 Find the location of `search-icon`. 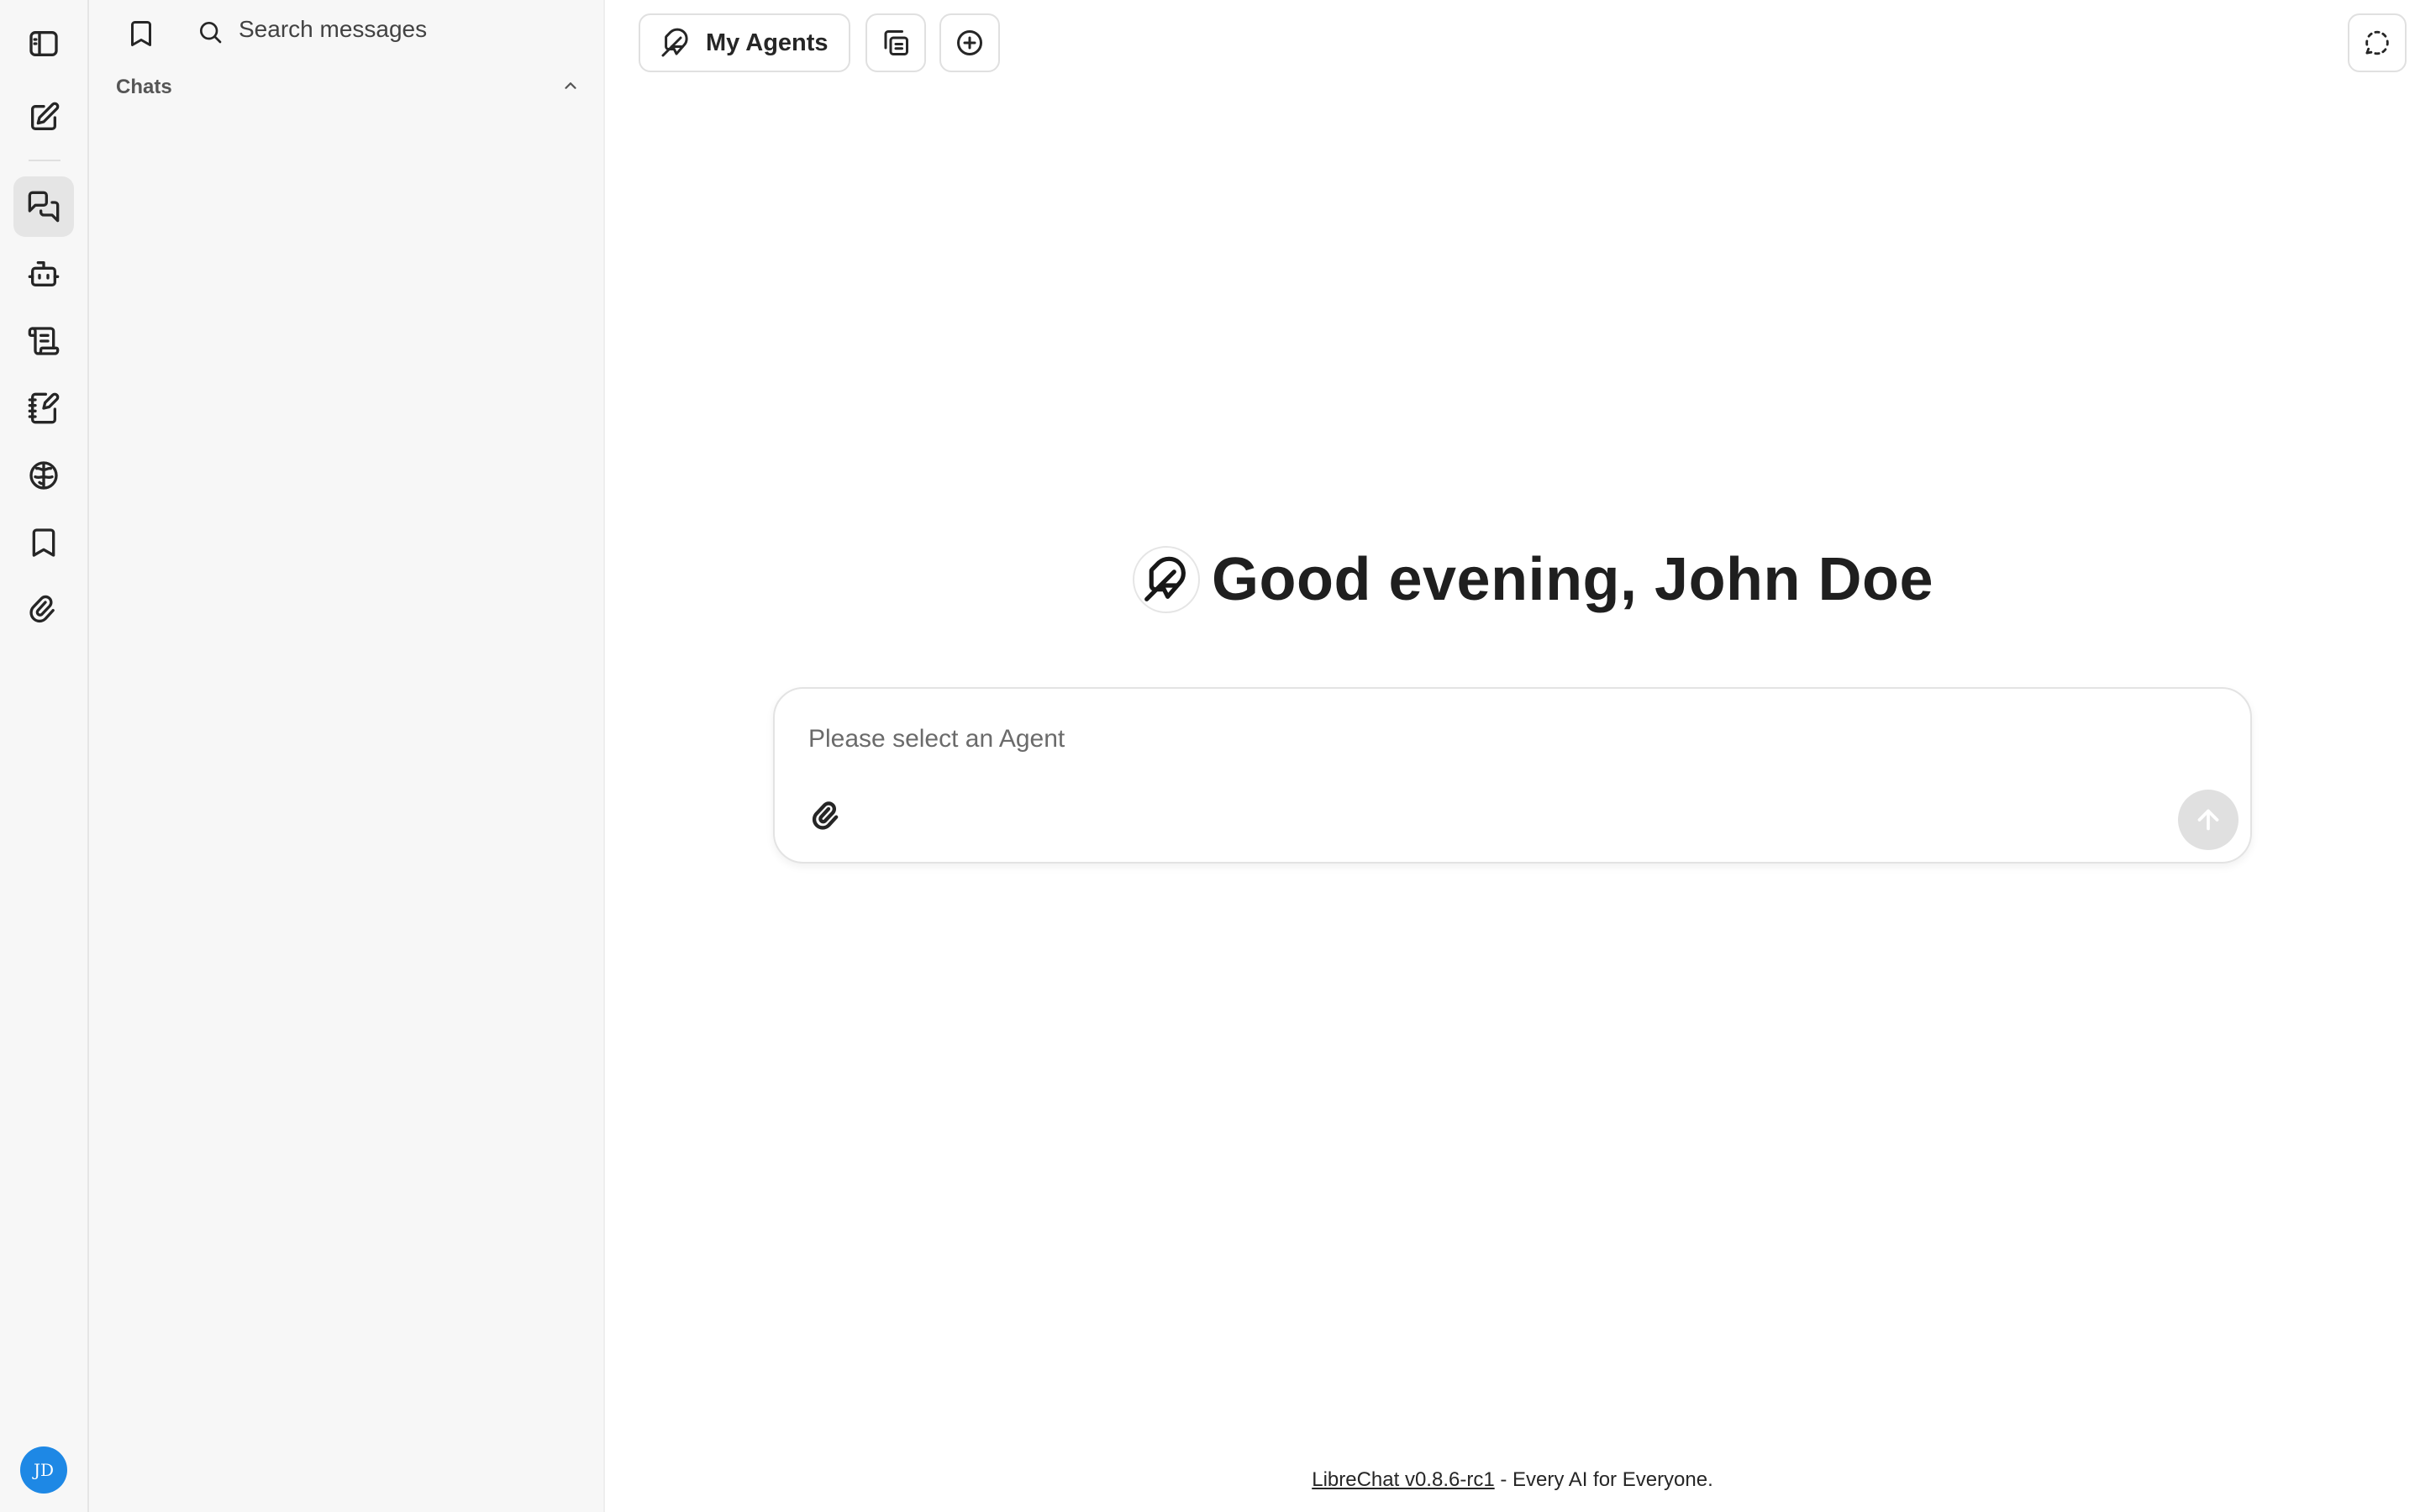

search-icon is located at coordinates (210, 32).